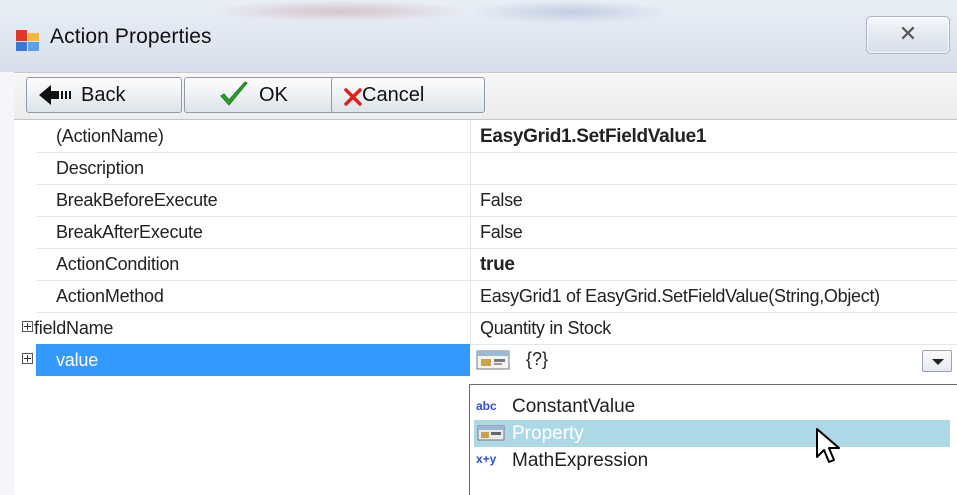 Image resolution: width=957 pixels, height=495 pixels. I want to click on property-row-value: value {?}, so click(485, 360).